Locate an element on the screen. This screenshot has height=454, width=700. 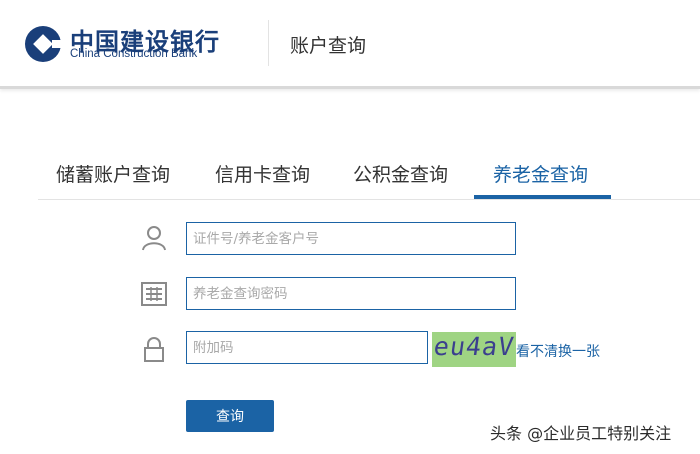
tab-pension: 养老金查询 is located at coordinates (540, 173).